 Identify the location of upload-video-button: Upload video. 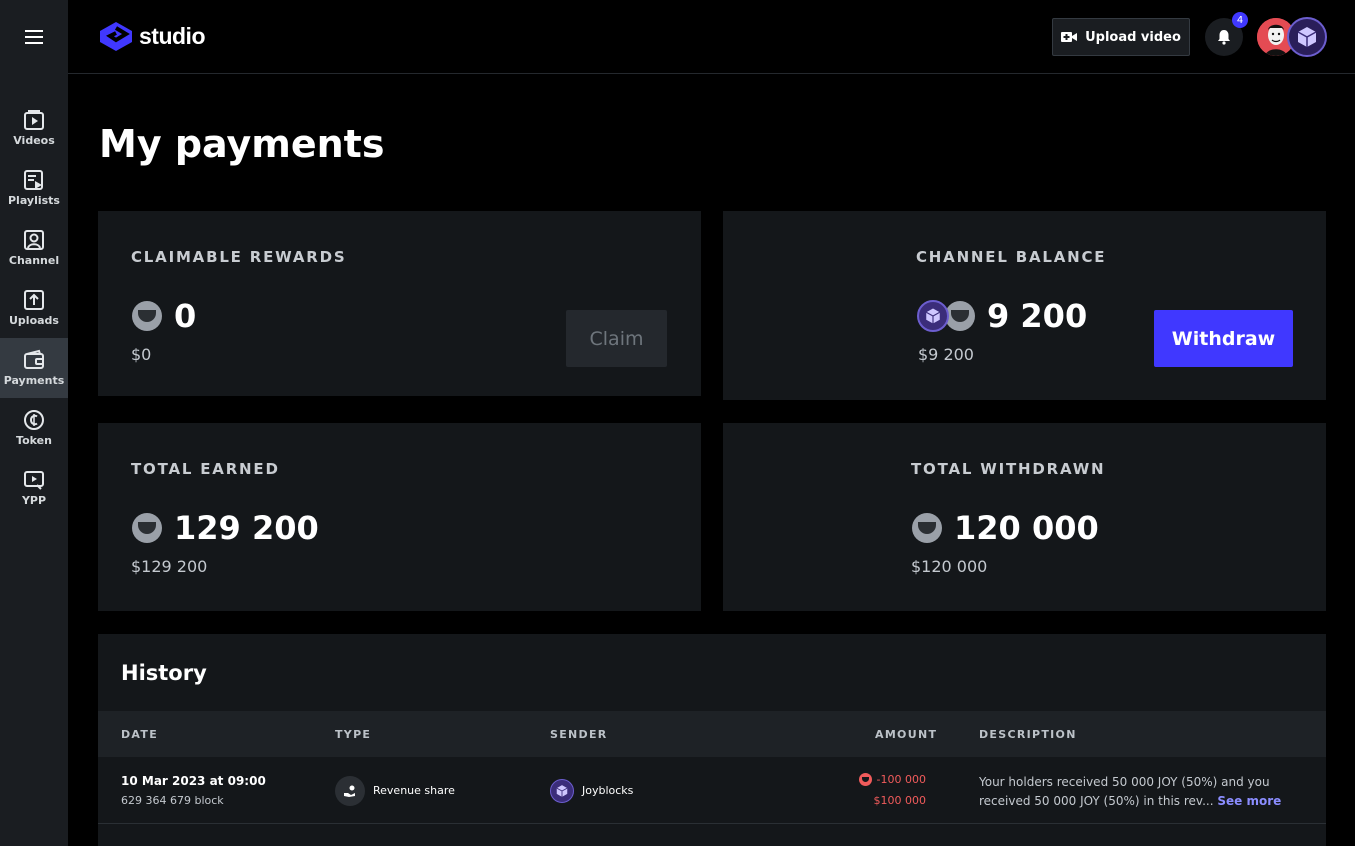
(1121, 37).